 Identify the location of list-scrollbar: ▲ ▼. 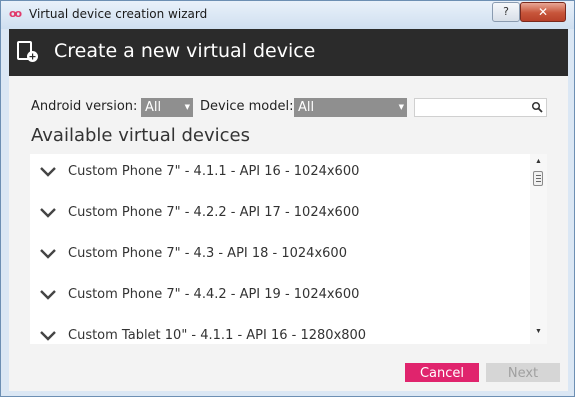
(538, 249).